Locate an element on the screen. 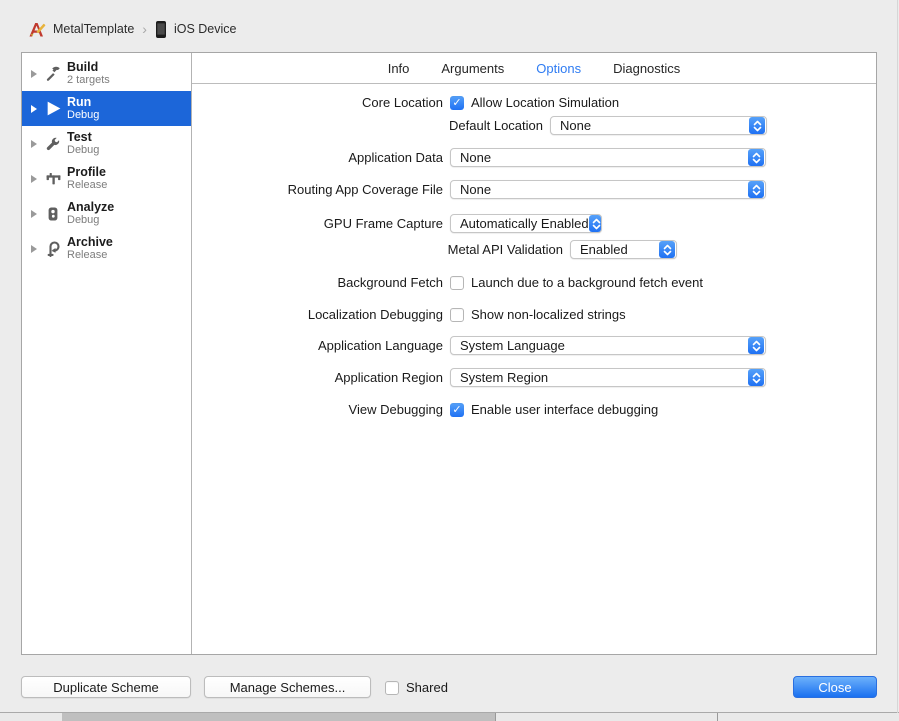 Image resolution: width=899 pixels, height=721 pixels. field-label: GPU Frame Capture is located at coordinates (383, 223).